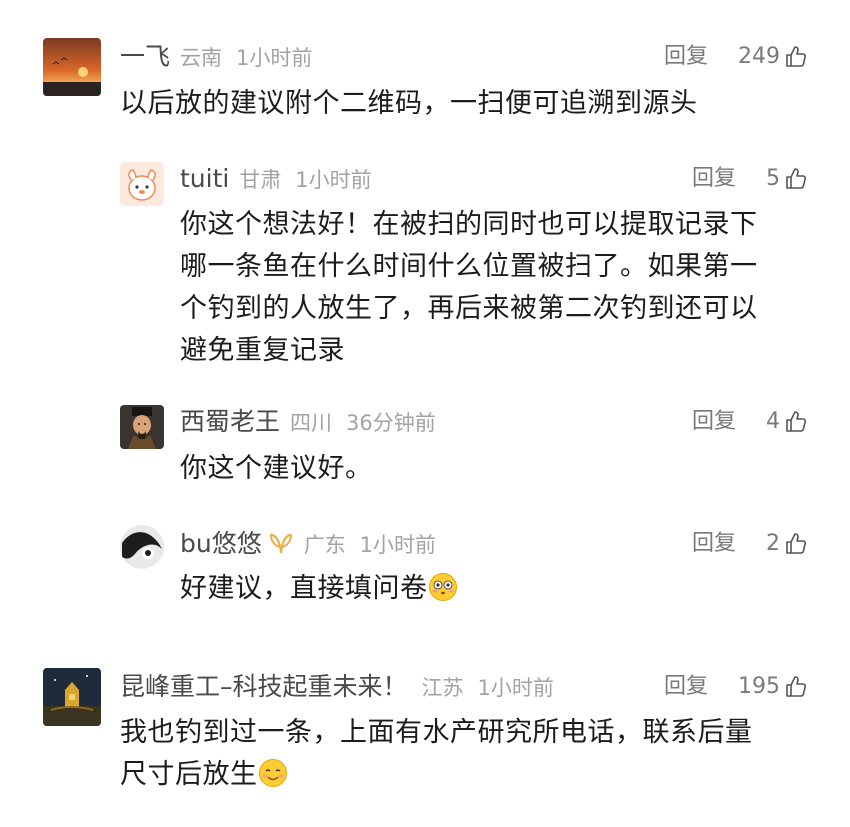  What do you see at coordinates (262, 350) in the screenshot?
I see `text-line: 避免重复记录` at bounding box center [262, 350].